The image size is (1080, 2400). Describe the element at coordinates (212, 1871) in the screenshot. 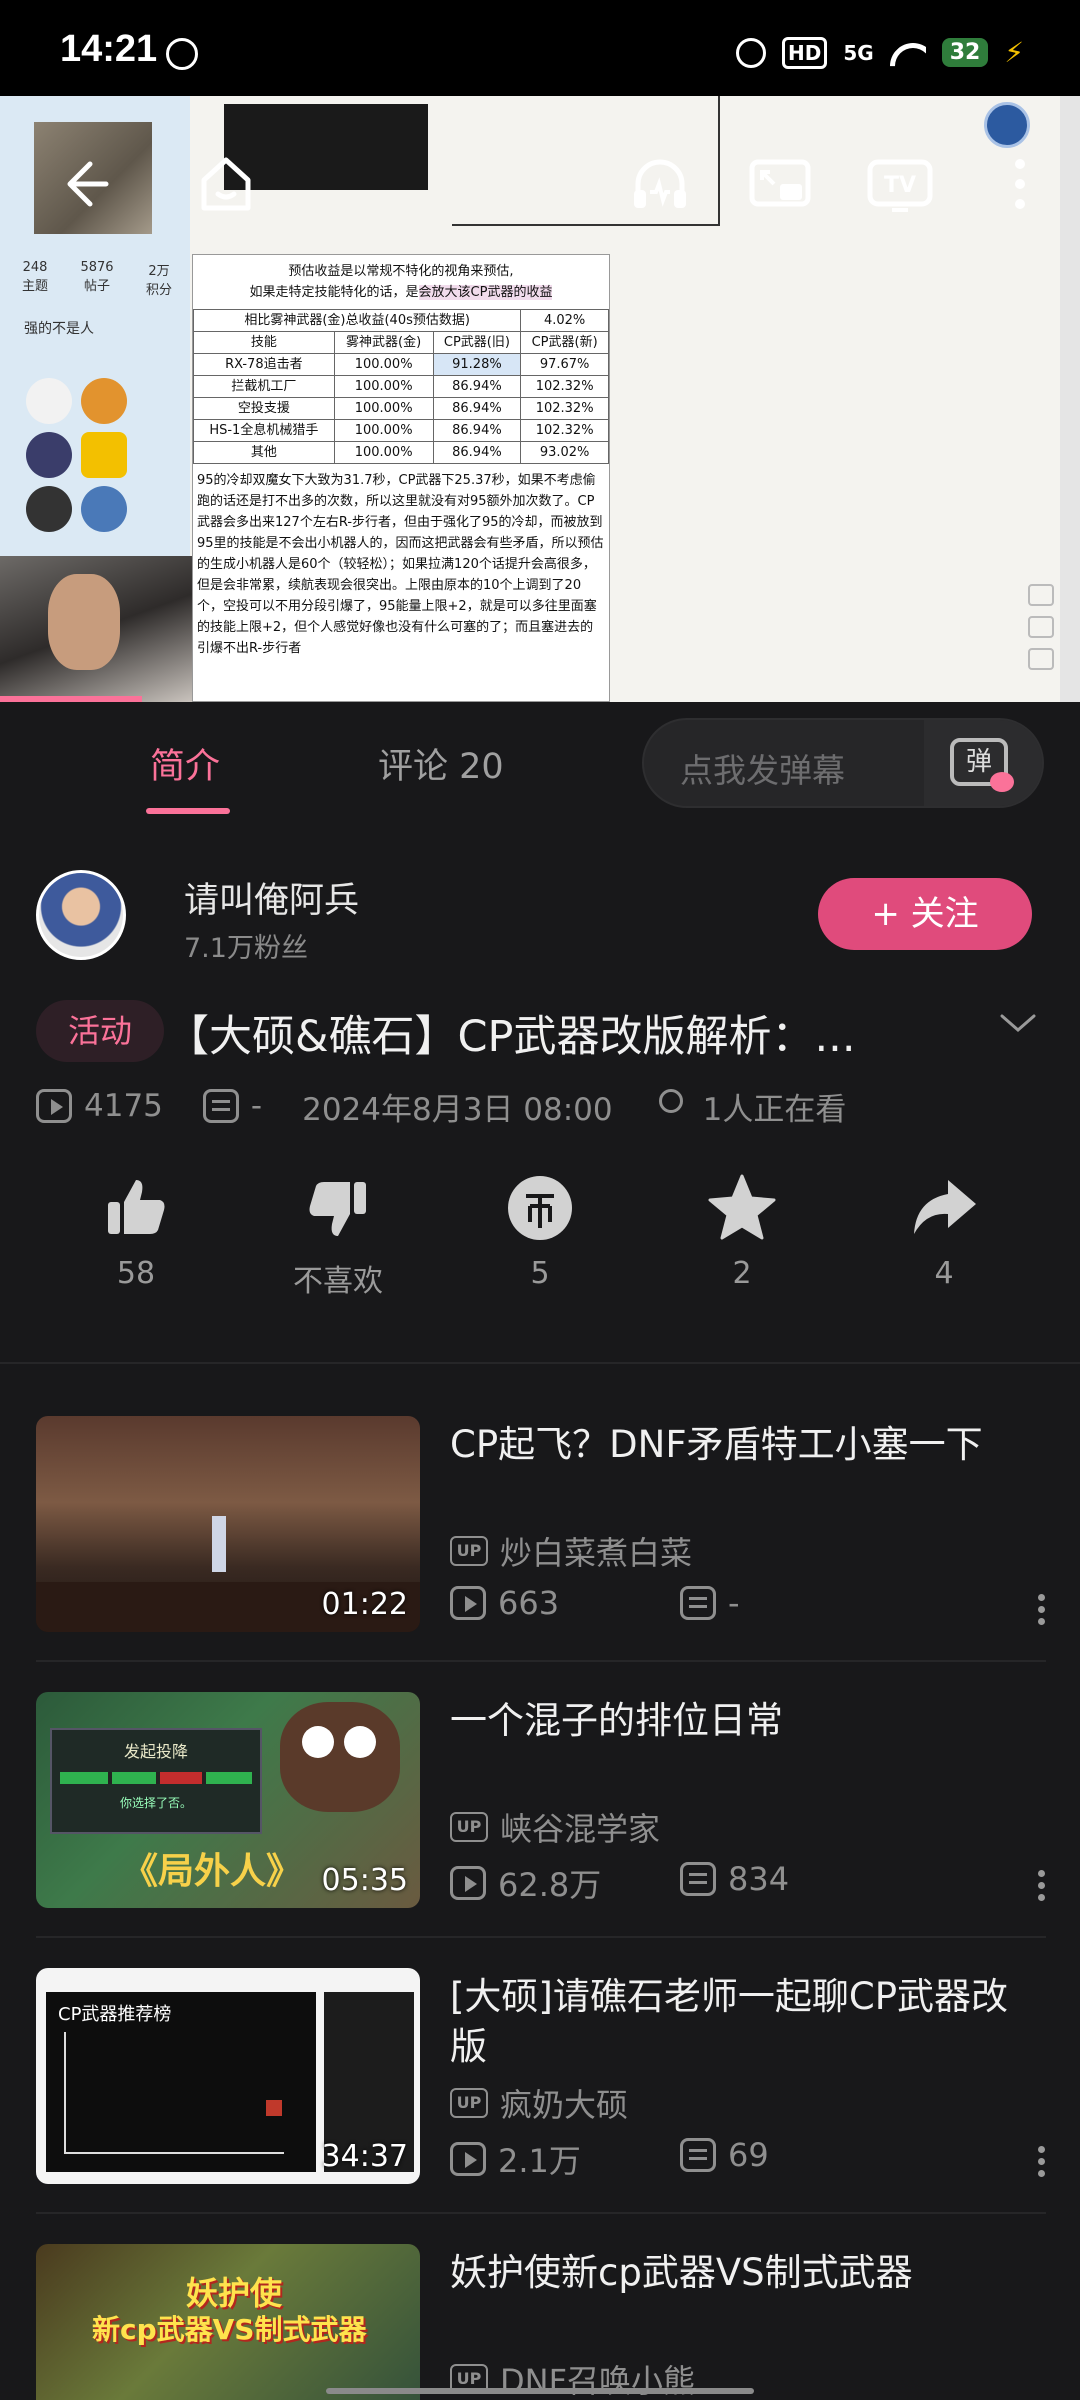

I see `thumb-caption: 《局外人》` at that location.